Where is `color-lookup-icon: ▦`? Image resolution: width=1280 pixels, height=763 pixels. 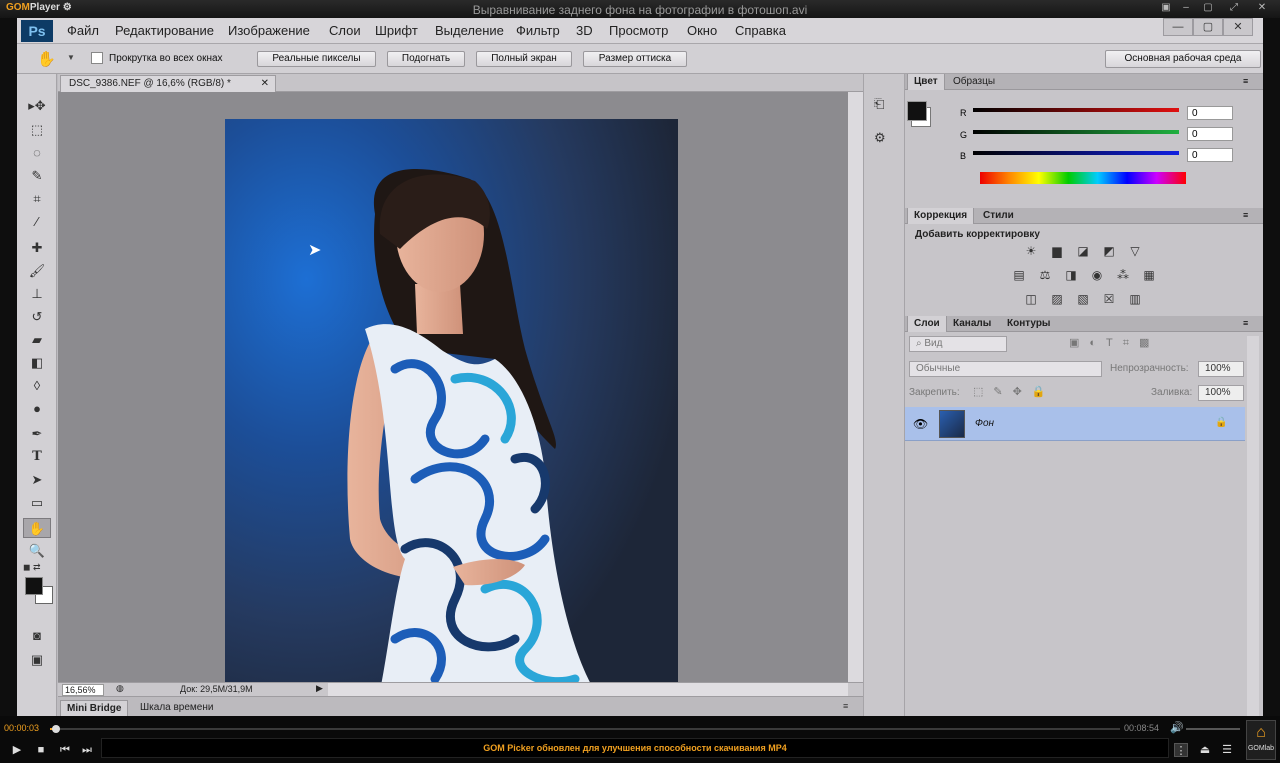
color-lookup-icon: ▦ is located at coordinates (1149, 275).